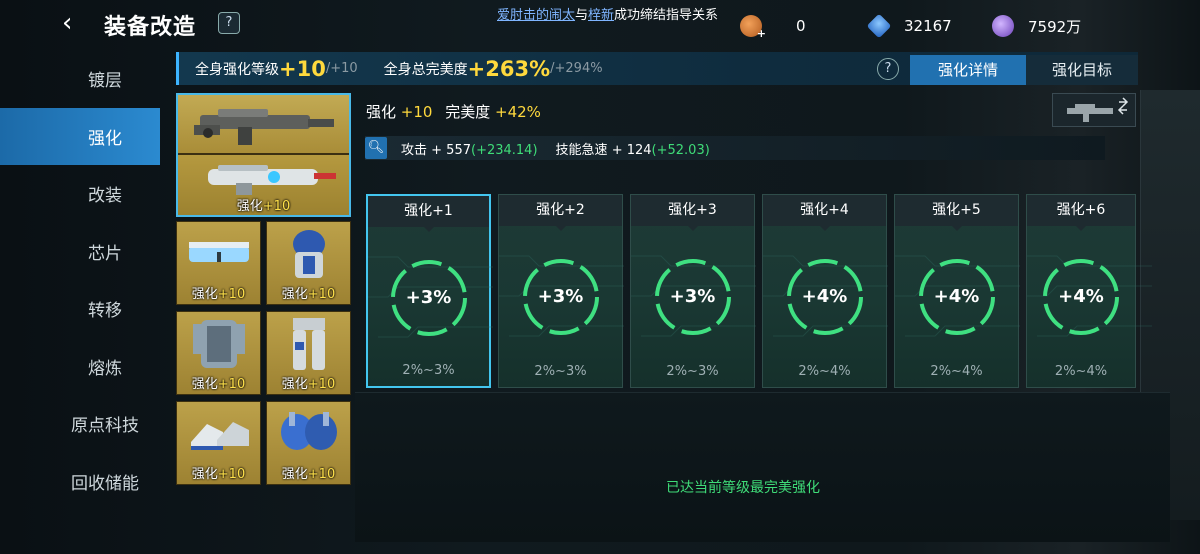  What do you see at coordinates (309, 254) in the screenshot?
I see `helmet-chest-icon` at bounding box center [309, 254].